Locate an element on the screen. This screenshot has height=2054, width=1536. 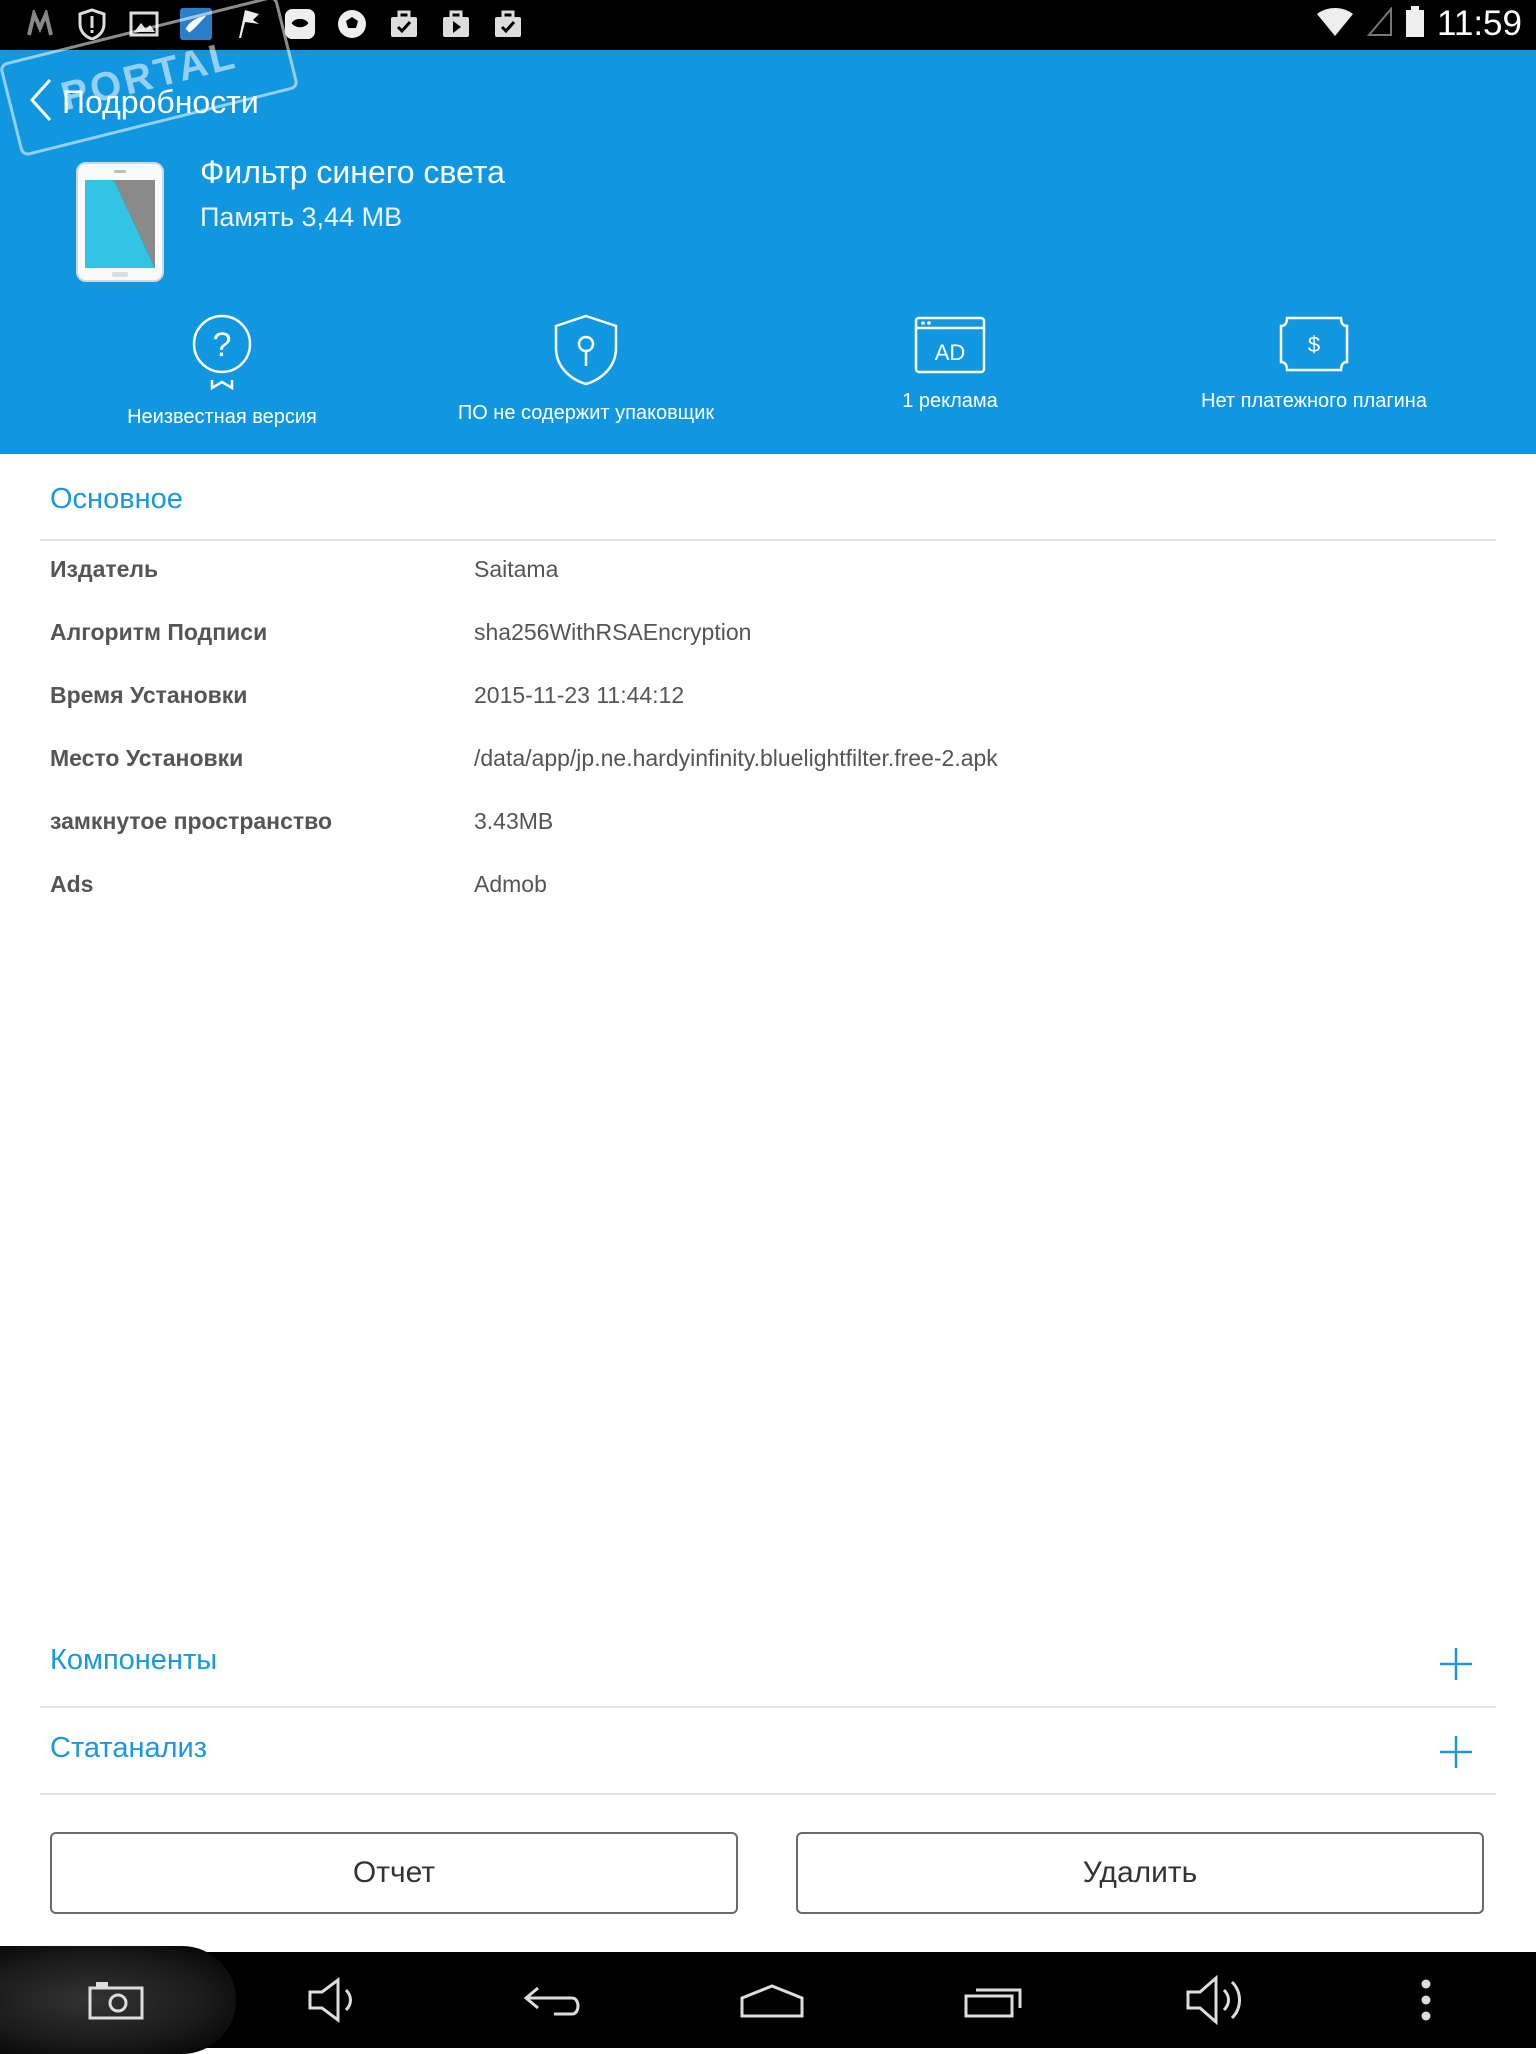
section-title-stats: Статанализ is located at coordinates (129, 1748).